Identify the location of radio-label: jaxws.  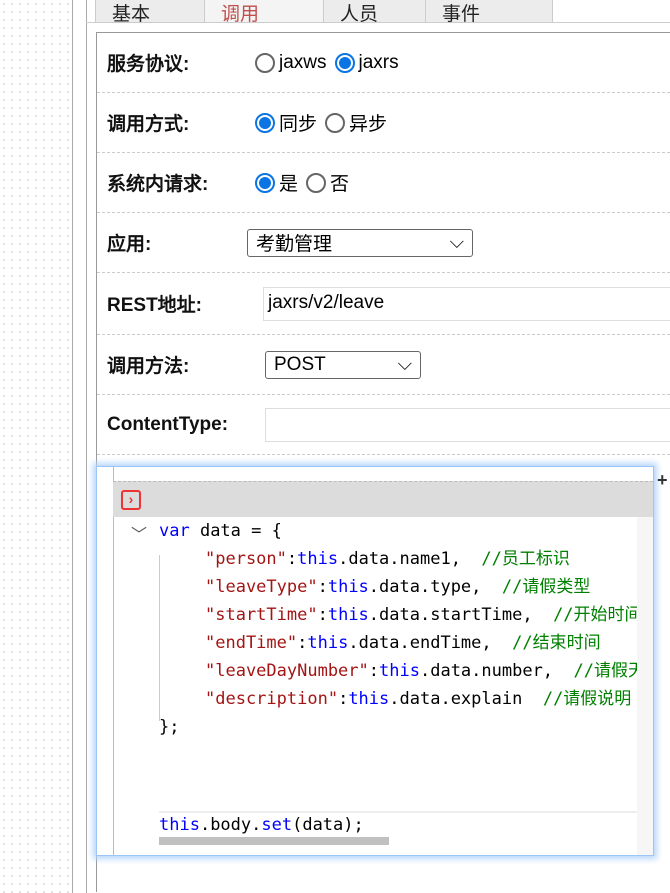
(303, 62).